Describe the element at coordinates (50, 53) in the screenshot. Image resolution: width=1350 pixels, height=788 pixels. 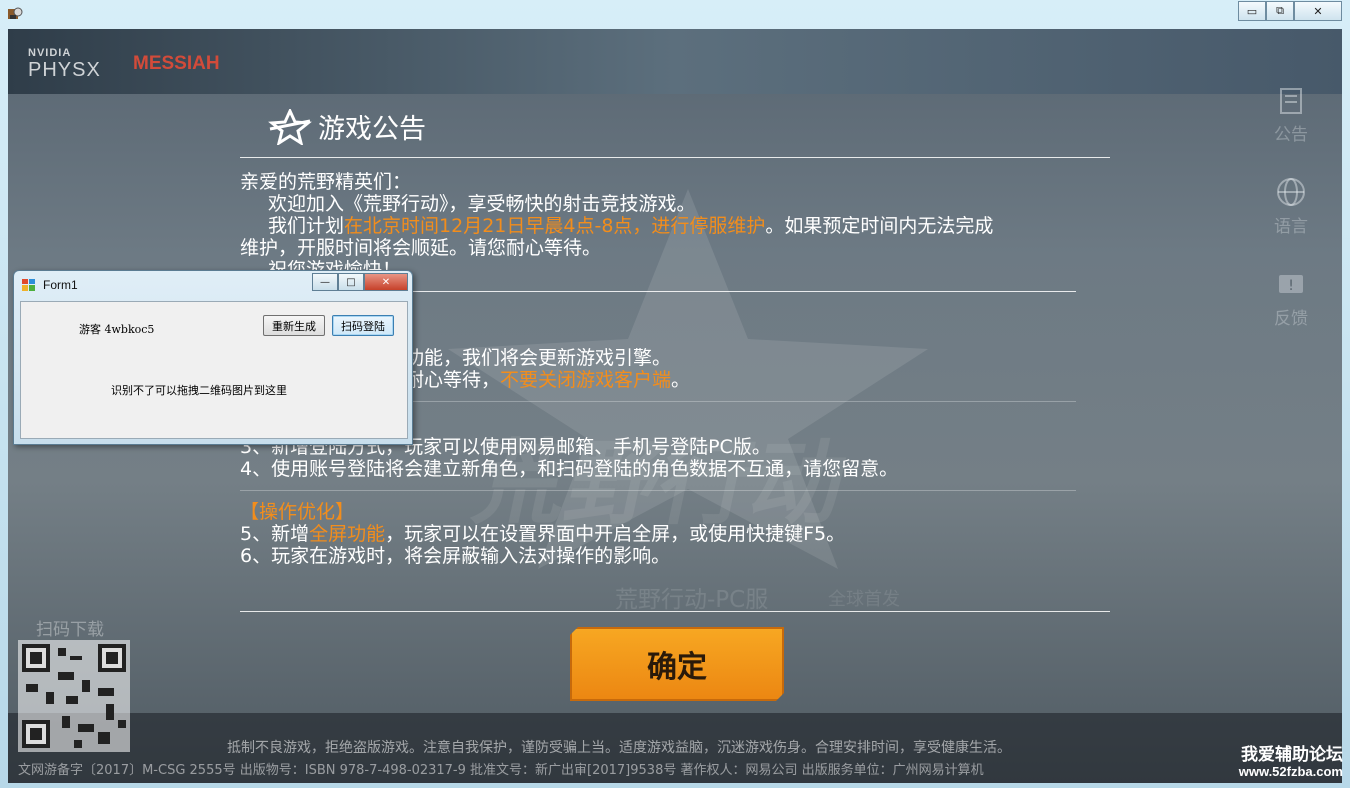
I see `nvidia-label: NVIDIA` at that location.